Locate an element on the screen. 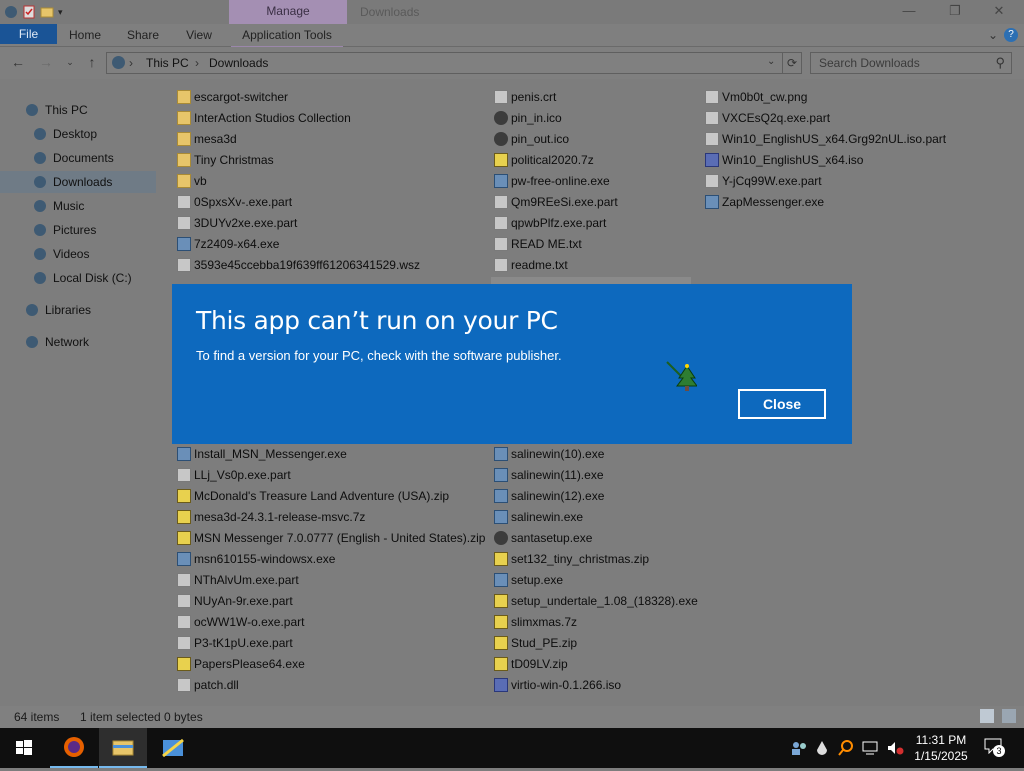 This screenshot has width=1024, height=771. nav-item-pictures: Pictures is located at coordinates (78, 230).